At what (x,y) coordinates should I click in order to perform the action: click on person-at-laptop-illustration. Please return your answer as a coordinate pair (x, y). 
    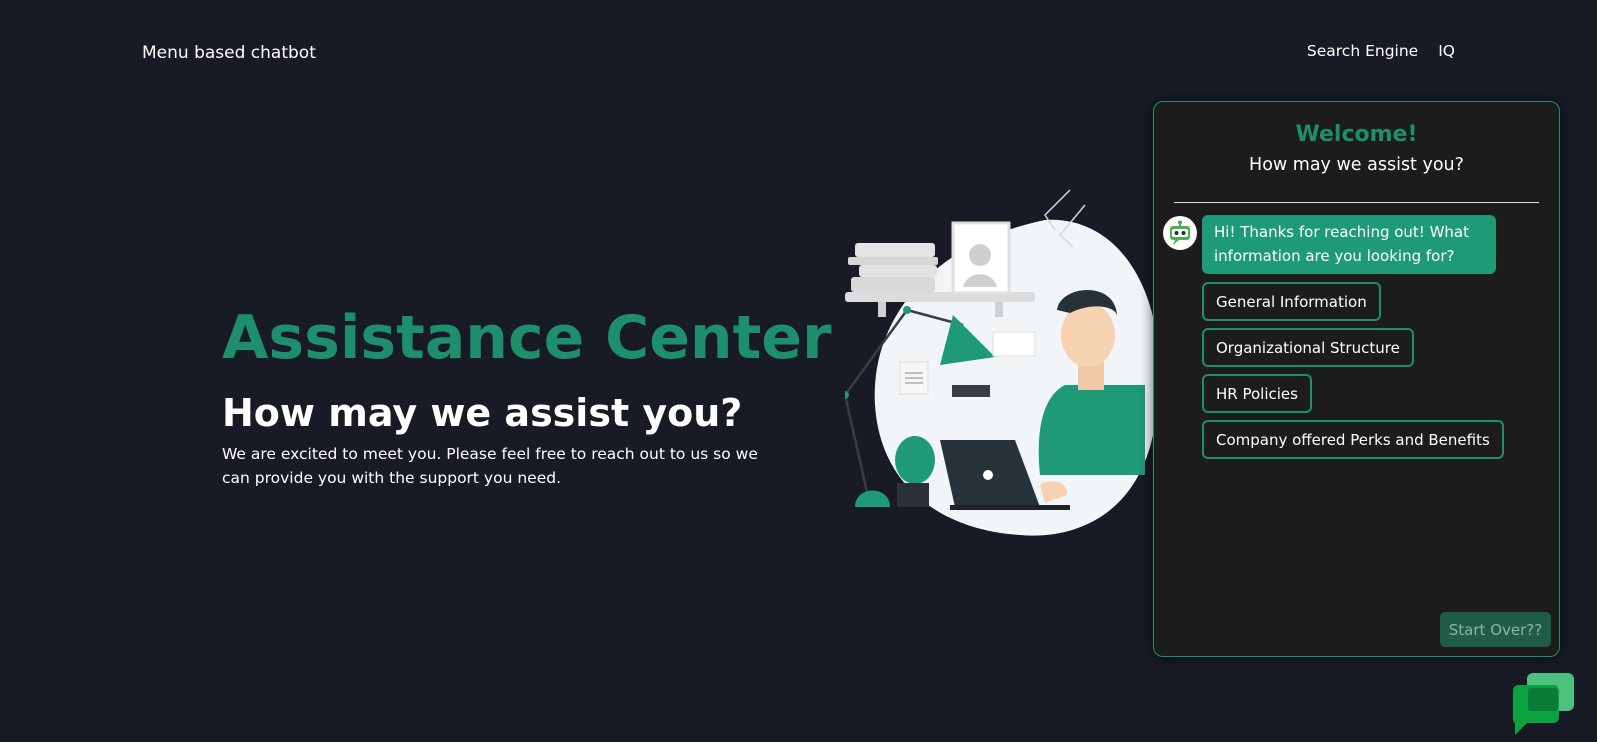
    Looking at the image, I should click on (1000, 362).